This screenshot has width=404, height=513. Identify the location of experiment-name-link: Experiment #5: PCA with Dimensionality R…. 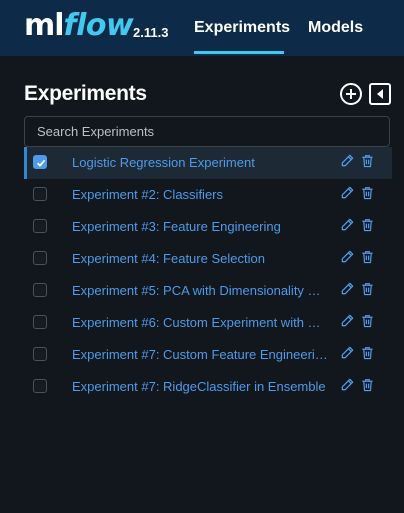
(200, 290).